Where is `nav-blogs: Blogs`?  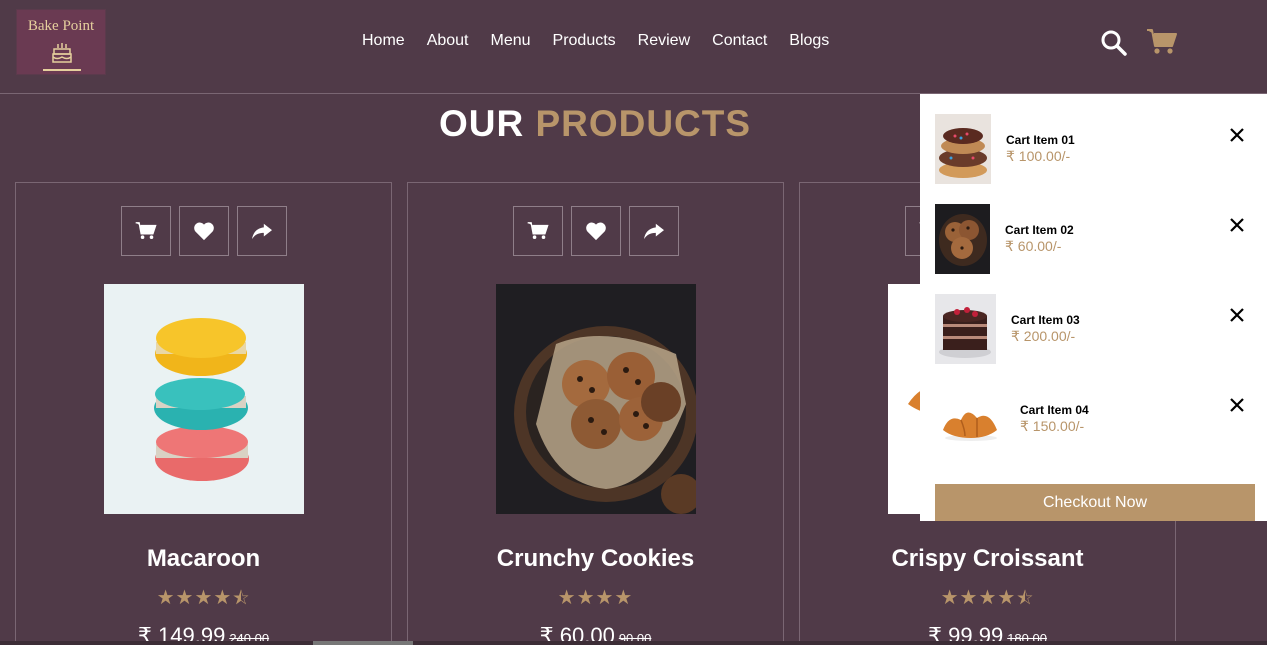 nav-blogs: Blogs is located at coordinates (809, 41).